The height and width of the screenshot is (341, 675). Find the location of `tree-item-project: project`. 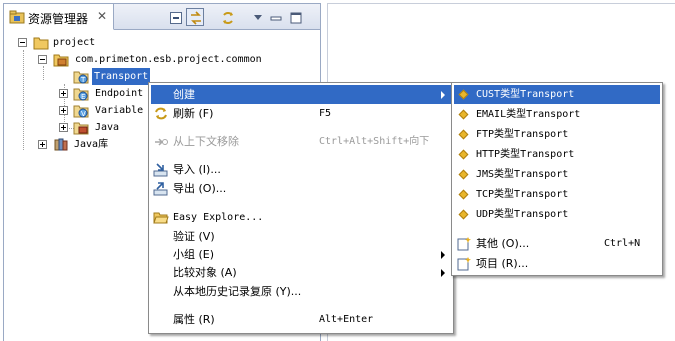

tree-item-project: project is located at coordinates (118, 42).